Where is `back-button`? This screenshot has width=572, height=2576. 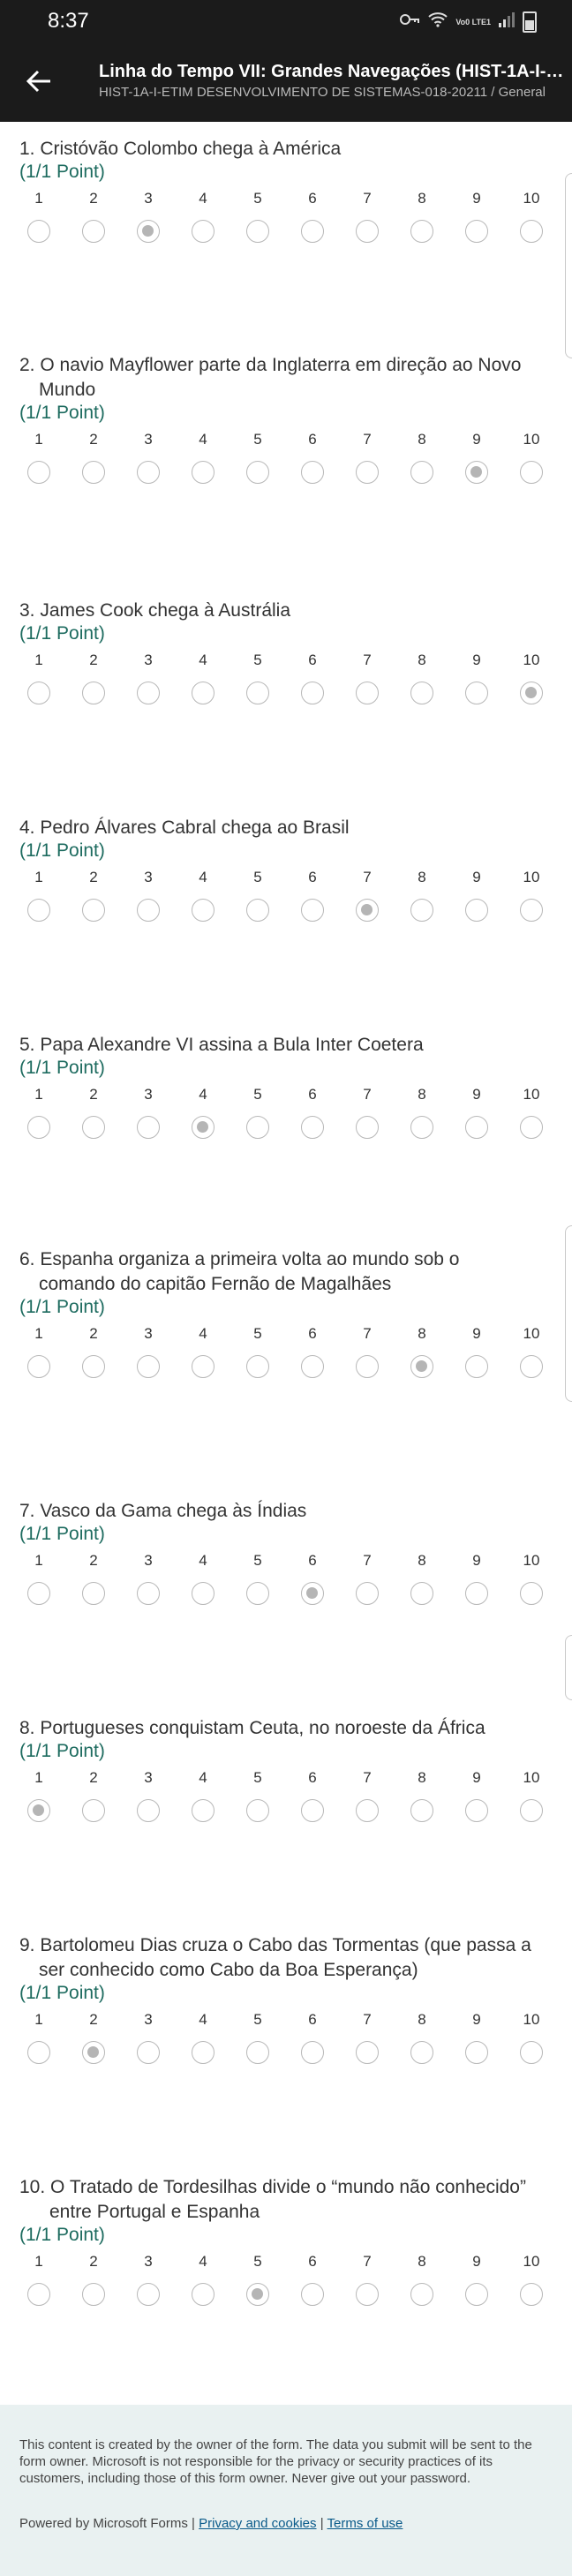 back-button is located at coordinates (39, 83).